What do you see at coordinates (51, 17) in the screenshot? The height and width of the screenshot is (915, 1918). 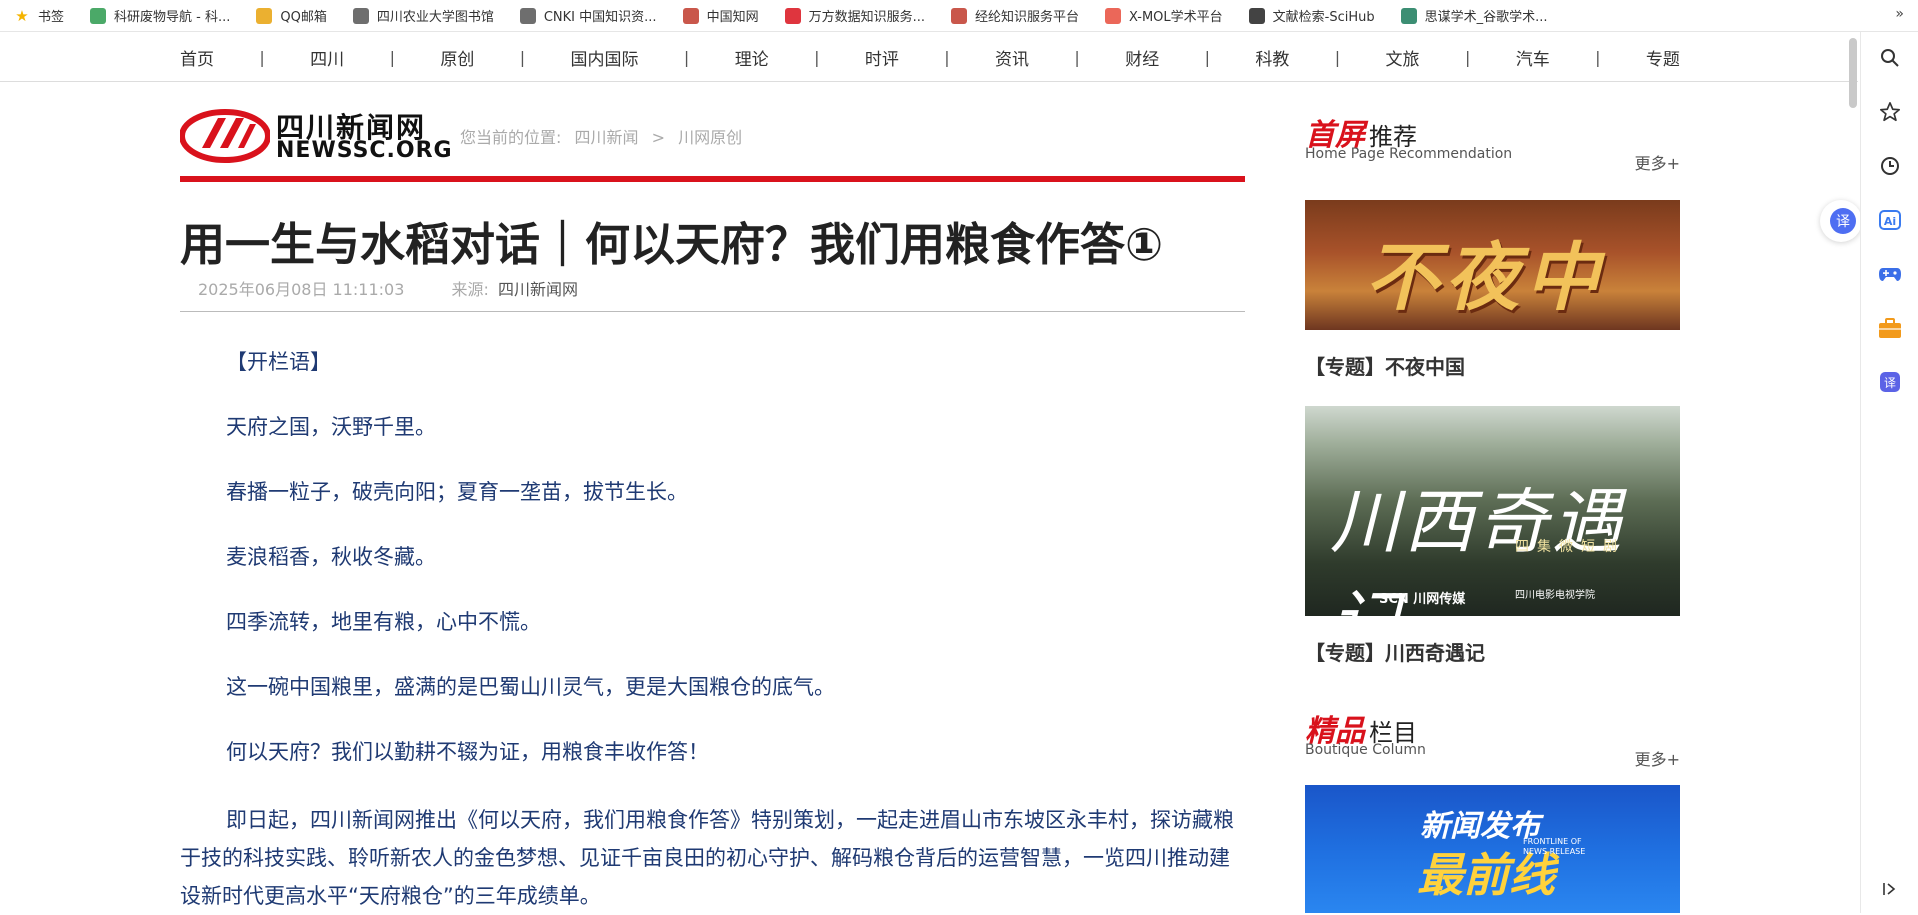 I see `bookmark-label: 书签` at bounding box center [51, 17].